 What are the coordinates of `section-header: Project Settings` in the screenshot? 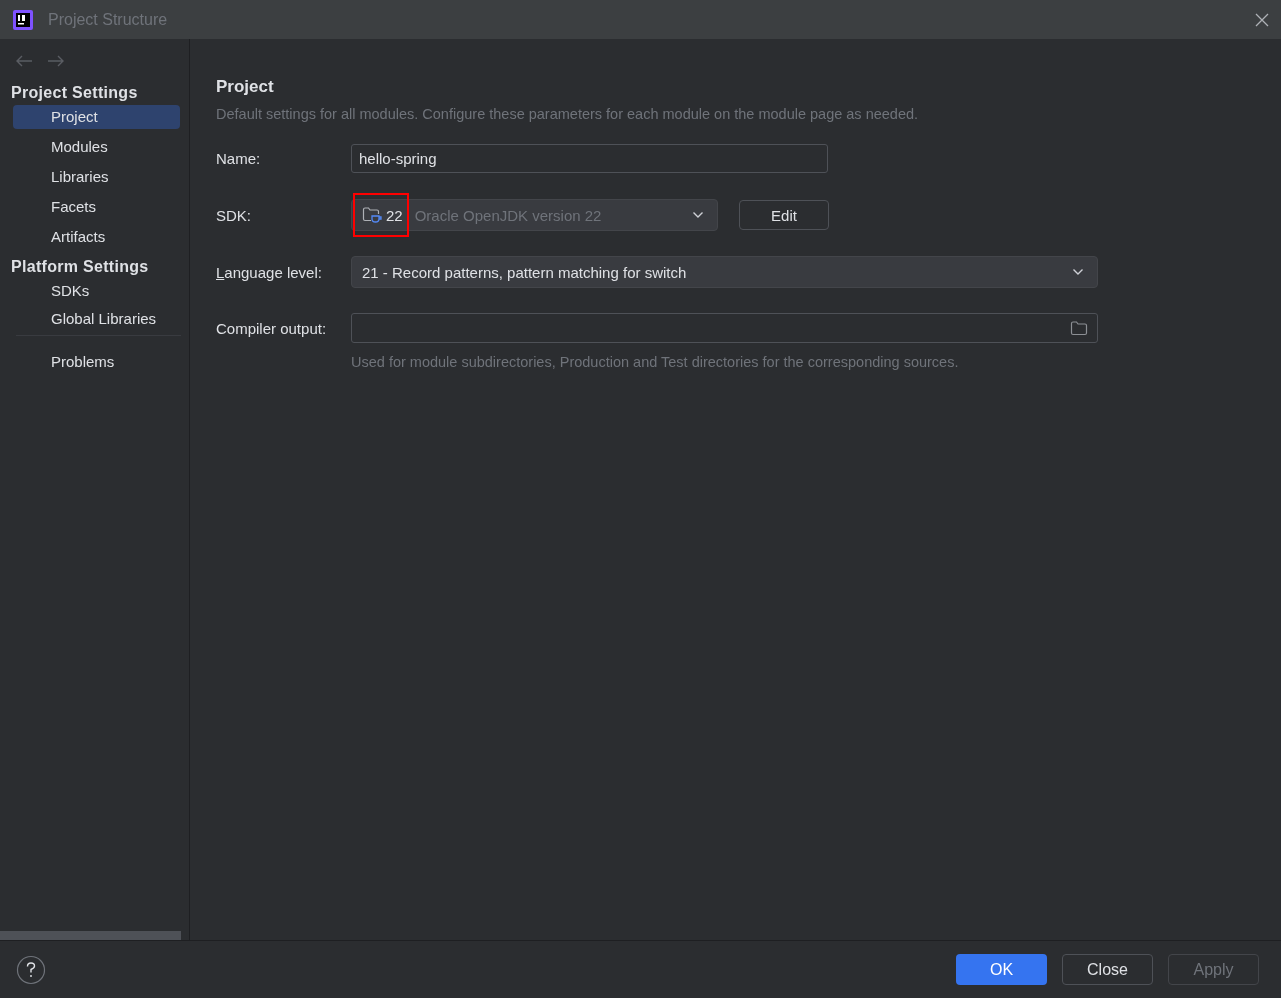 It's located at (74, 93).